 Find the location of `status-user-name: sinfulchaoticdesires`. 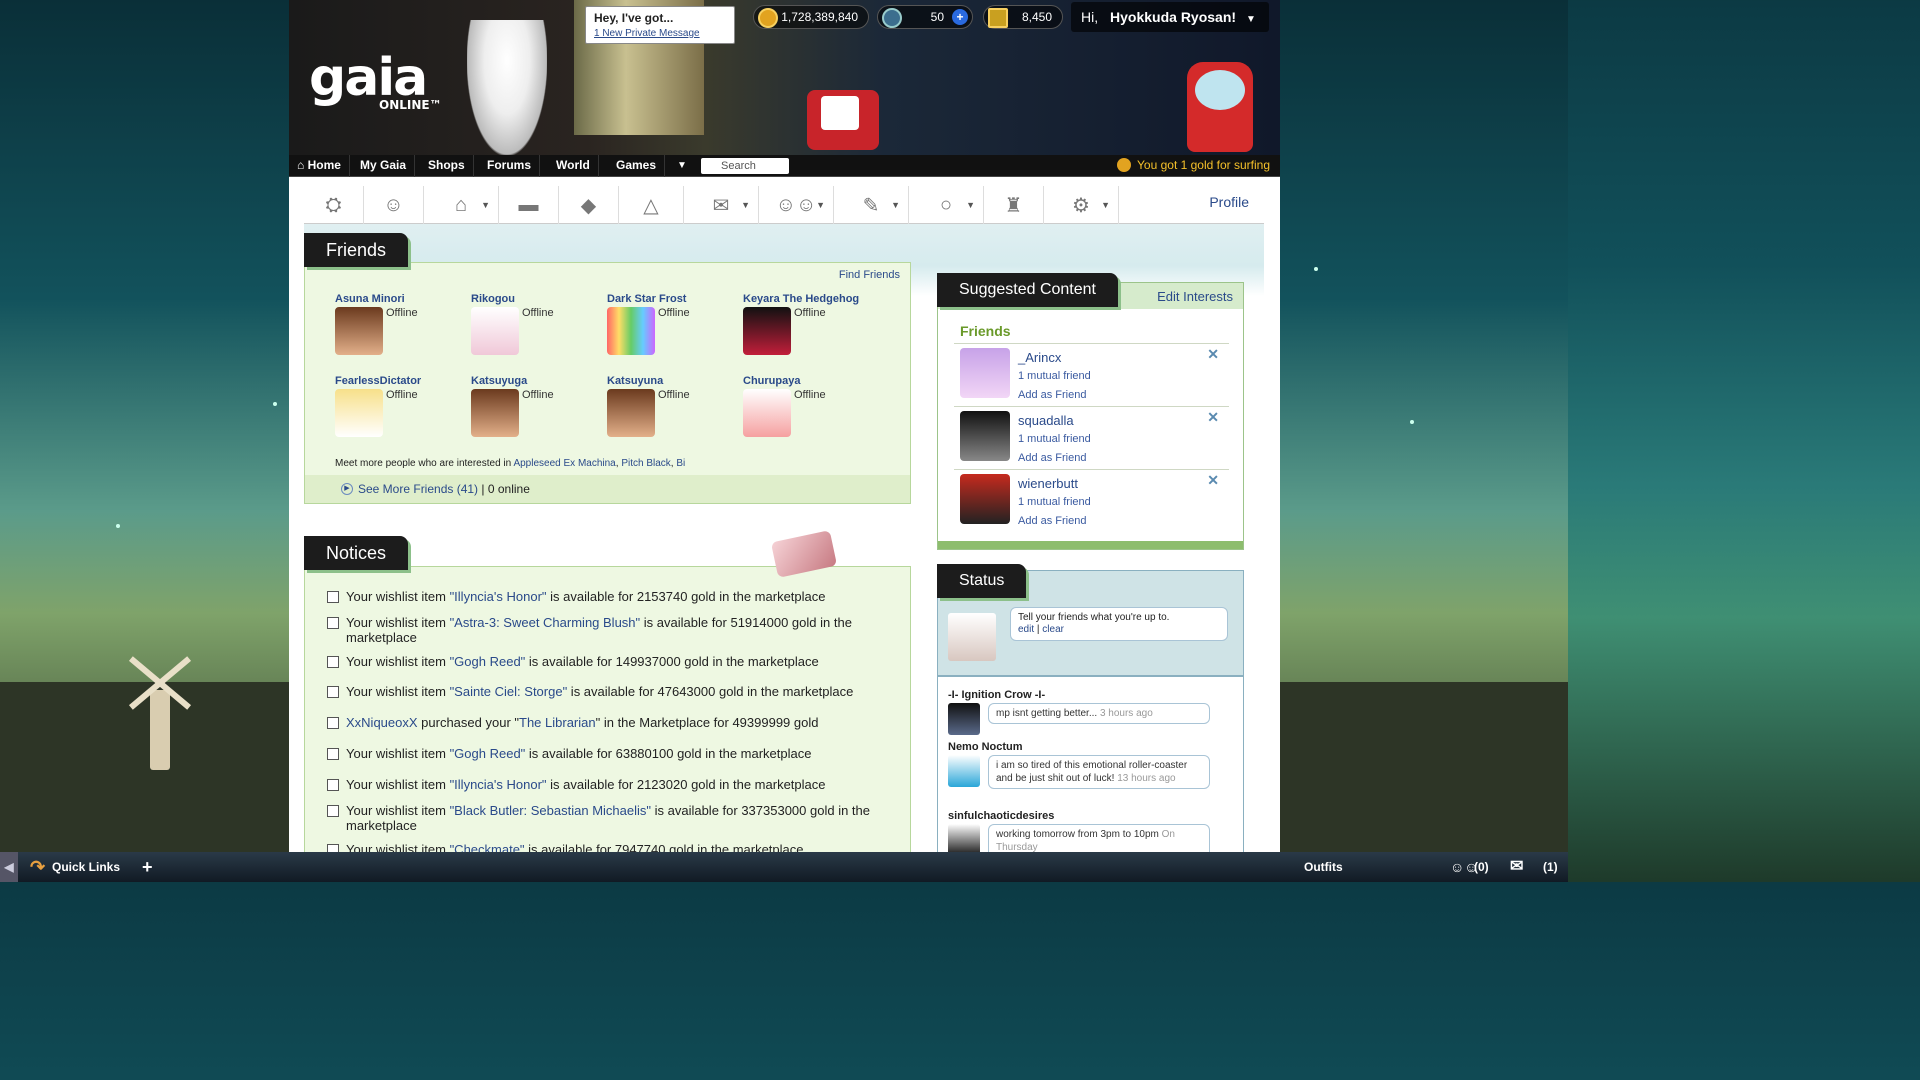

status-user-name: sinfulchaoticdesires is located at coordinates (1001, 816).